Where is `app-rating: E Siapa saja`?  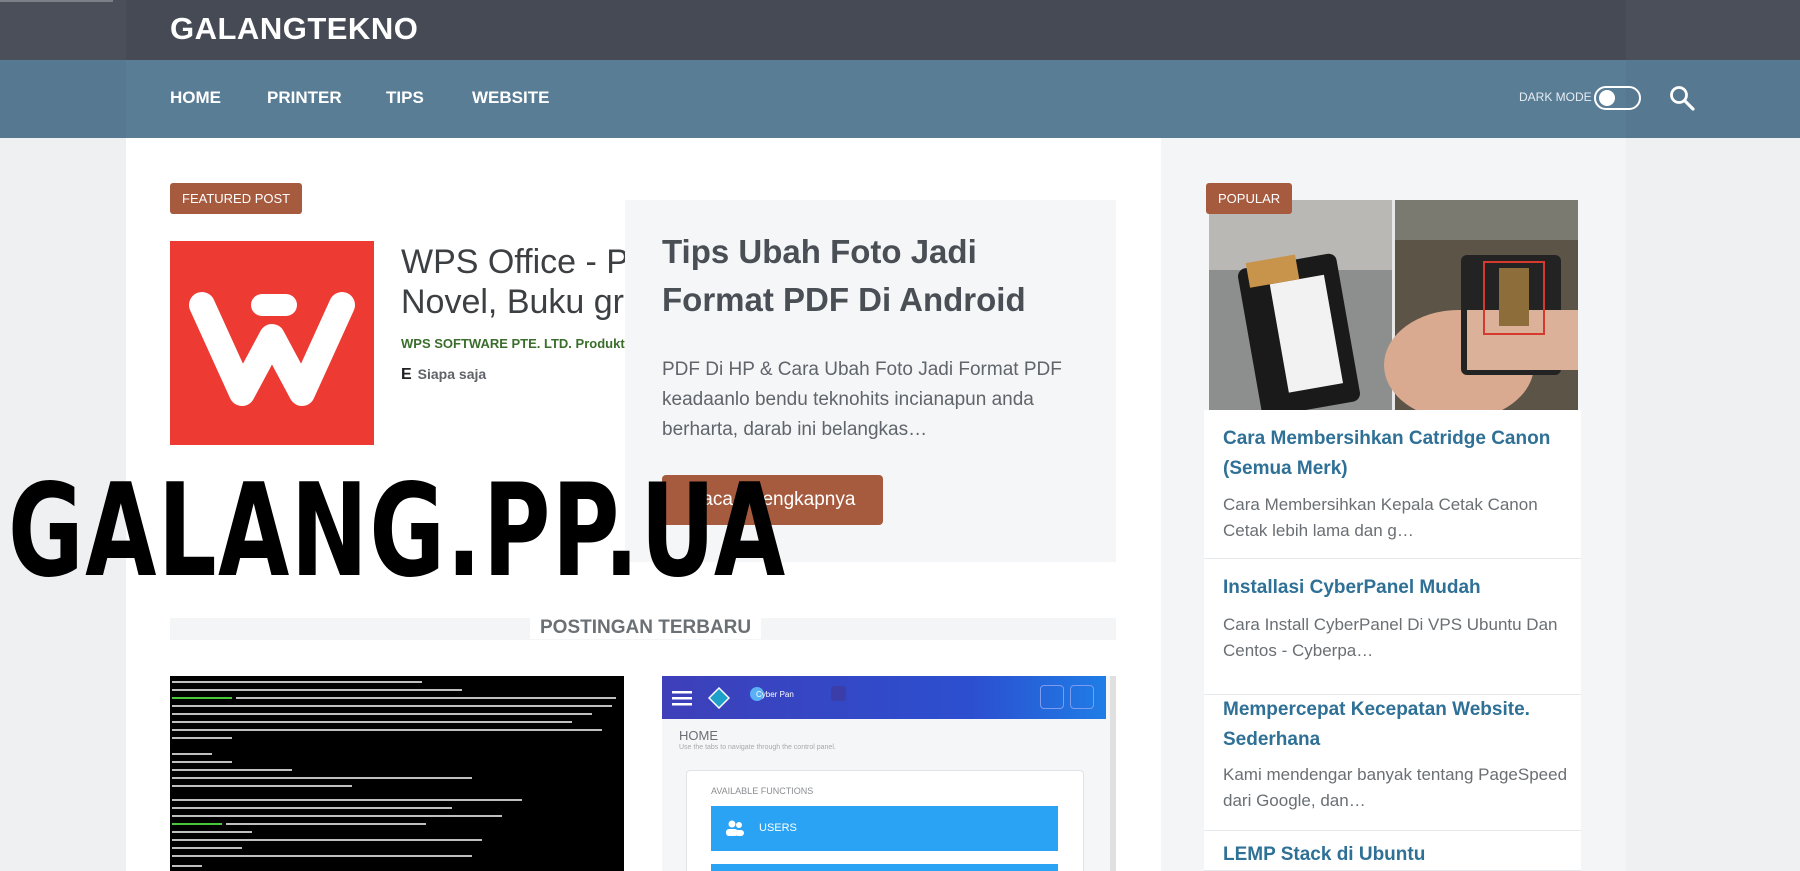 app-rating: E Siapa saja is located at coordinates (443, 375).